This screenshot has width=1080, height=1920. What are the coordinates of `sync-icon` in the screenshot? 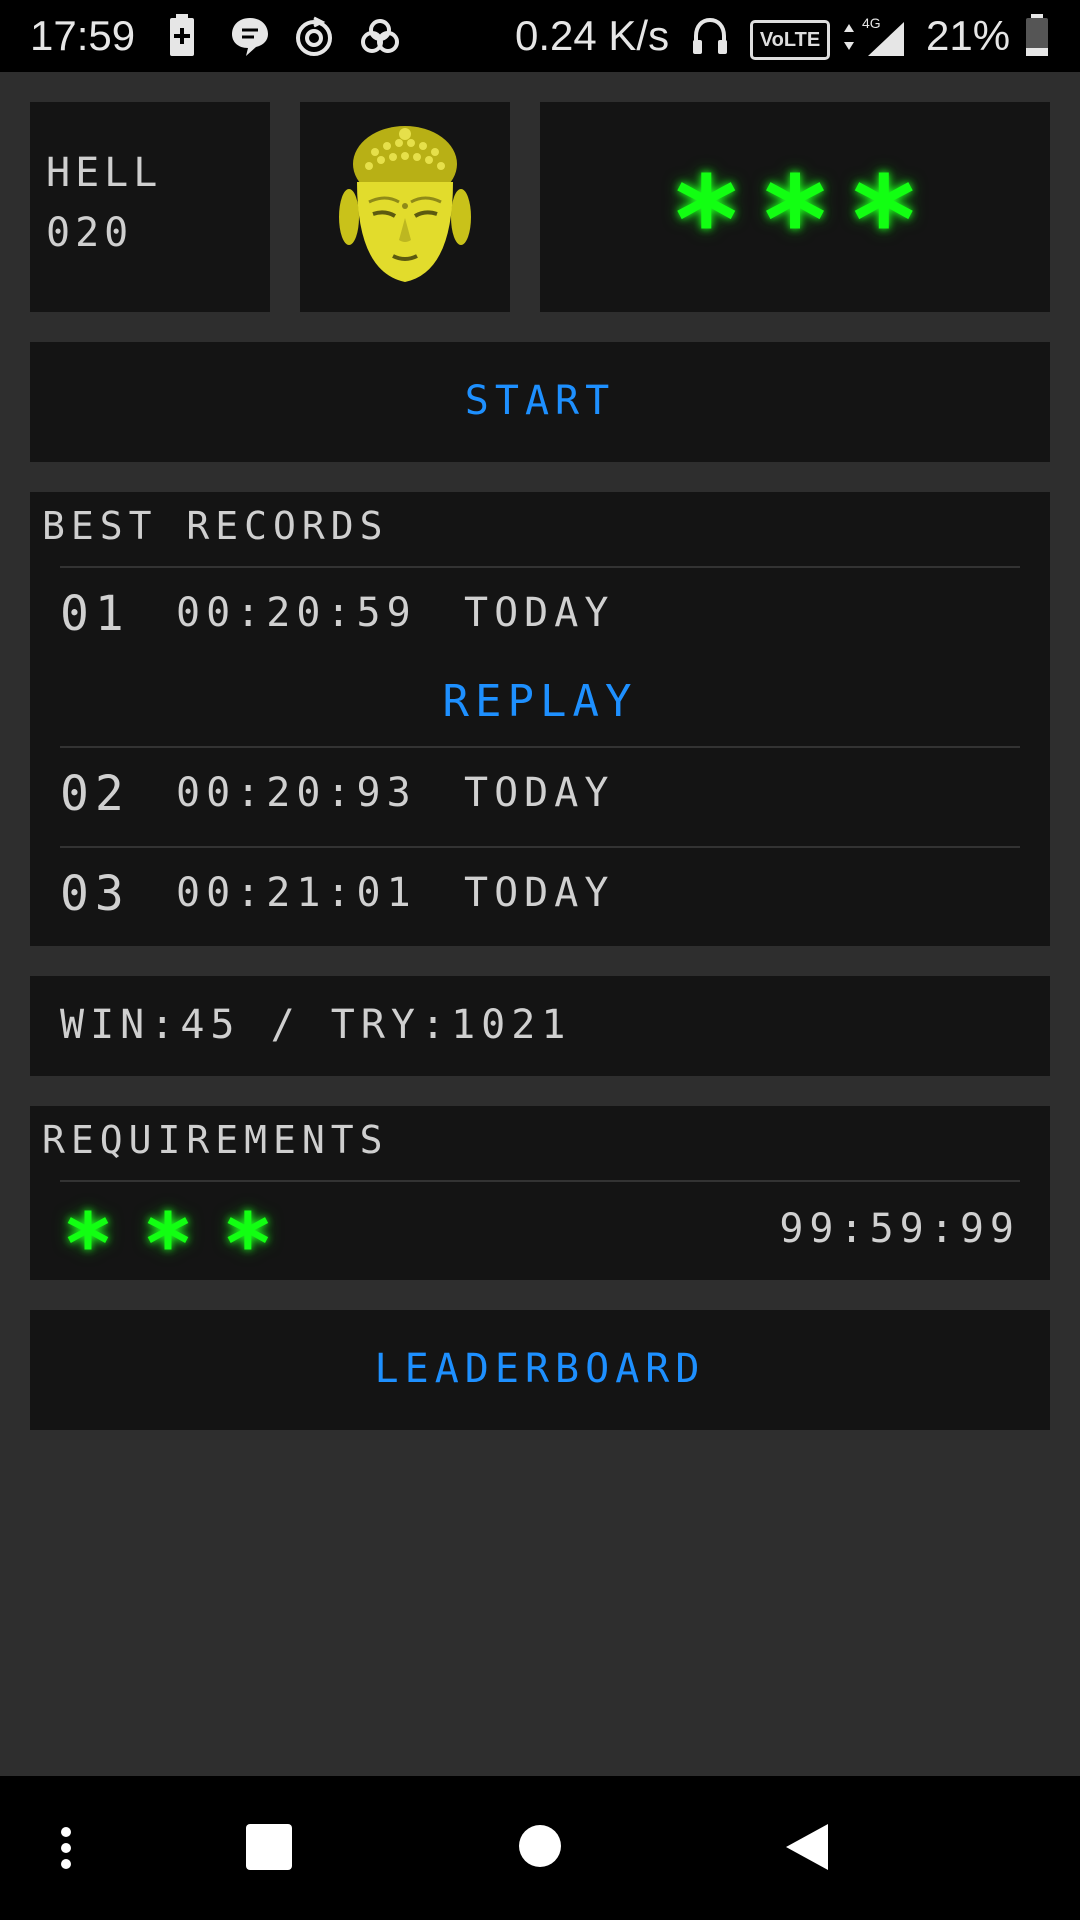 It's located at (314, 41).